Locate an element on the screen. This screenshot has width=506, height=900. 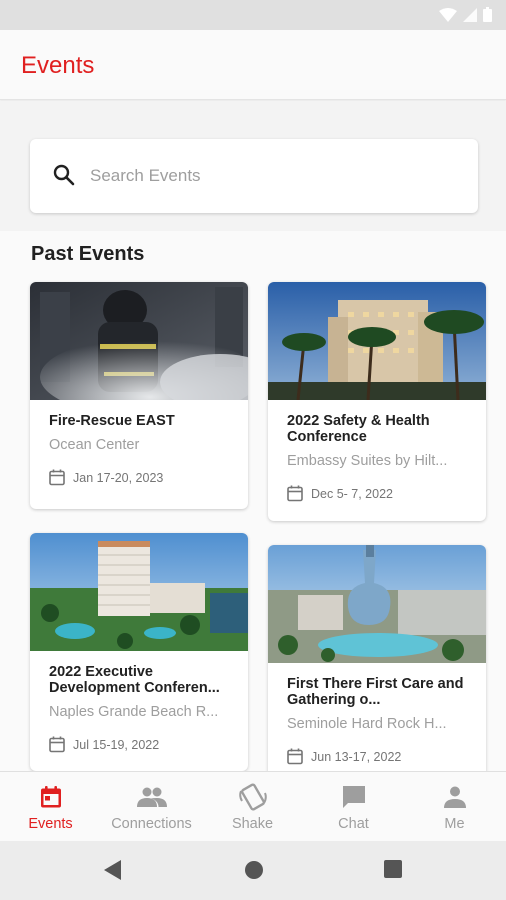
search-input is located at coordinates (275, 176).